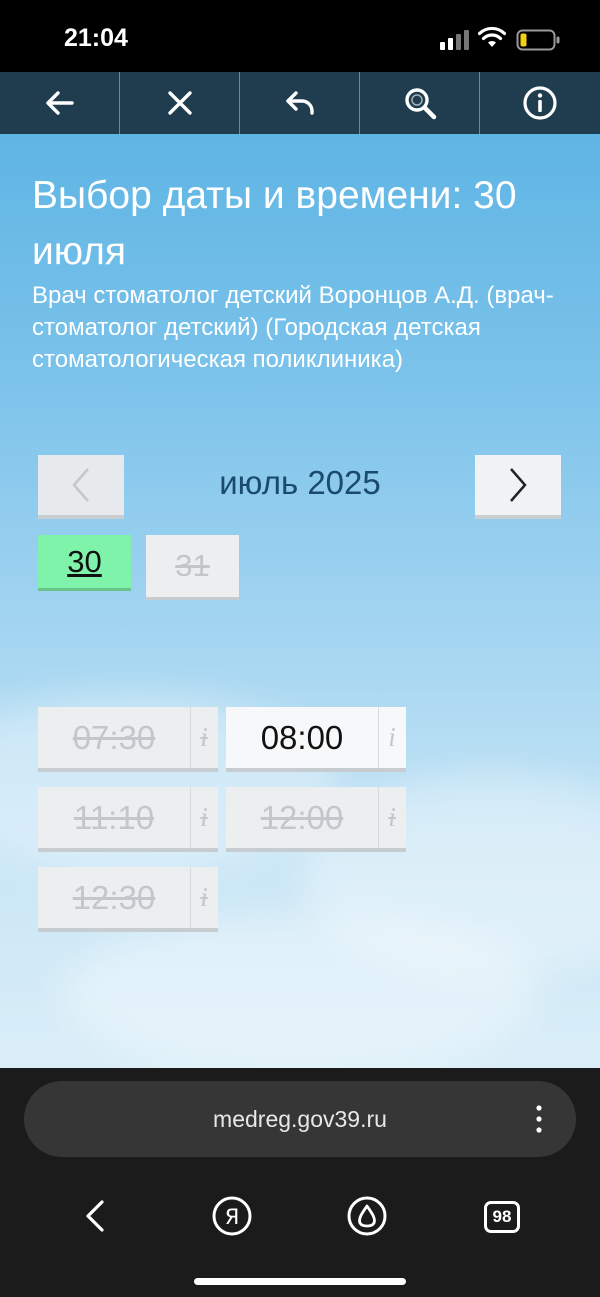 This screenshot has height=1297, width=600. What do you see at coordinates (114, 817) in the screenshot?
I see `slot-time: 11:10` at bounding box center [114, 817].